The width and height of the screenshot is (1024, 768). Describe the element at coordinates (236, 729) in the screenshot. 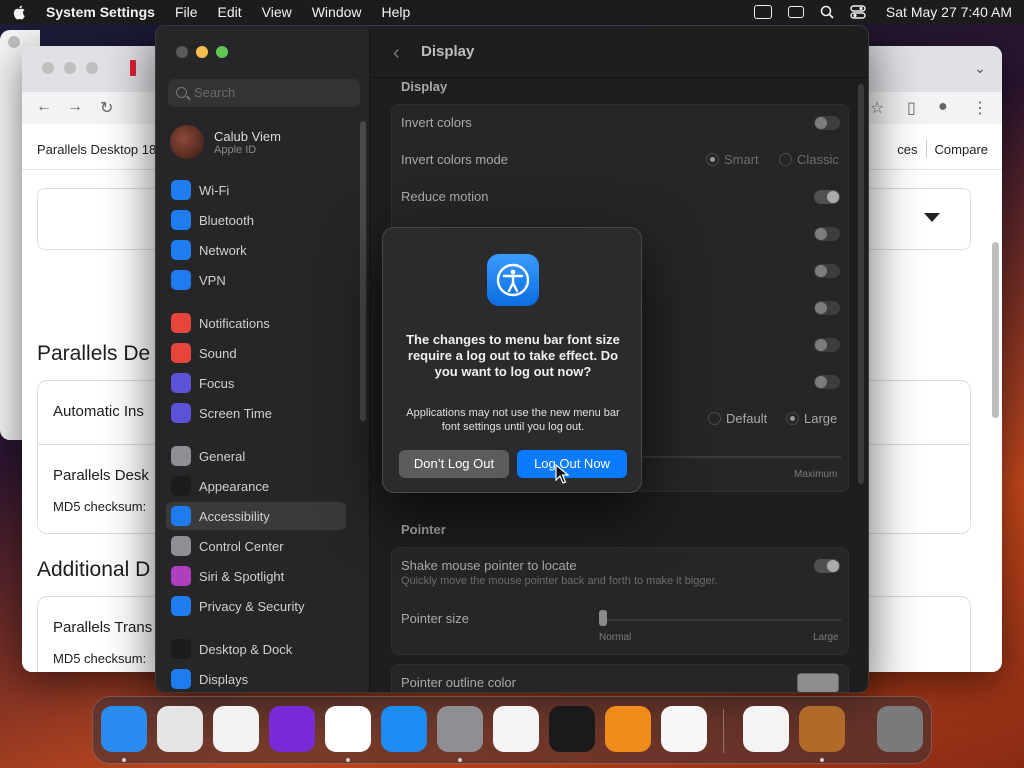

I see `safari-icon` at that location.